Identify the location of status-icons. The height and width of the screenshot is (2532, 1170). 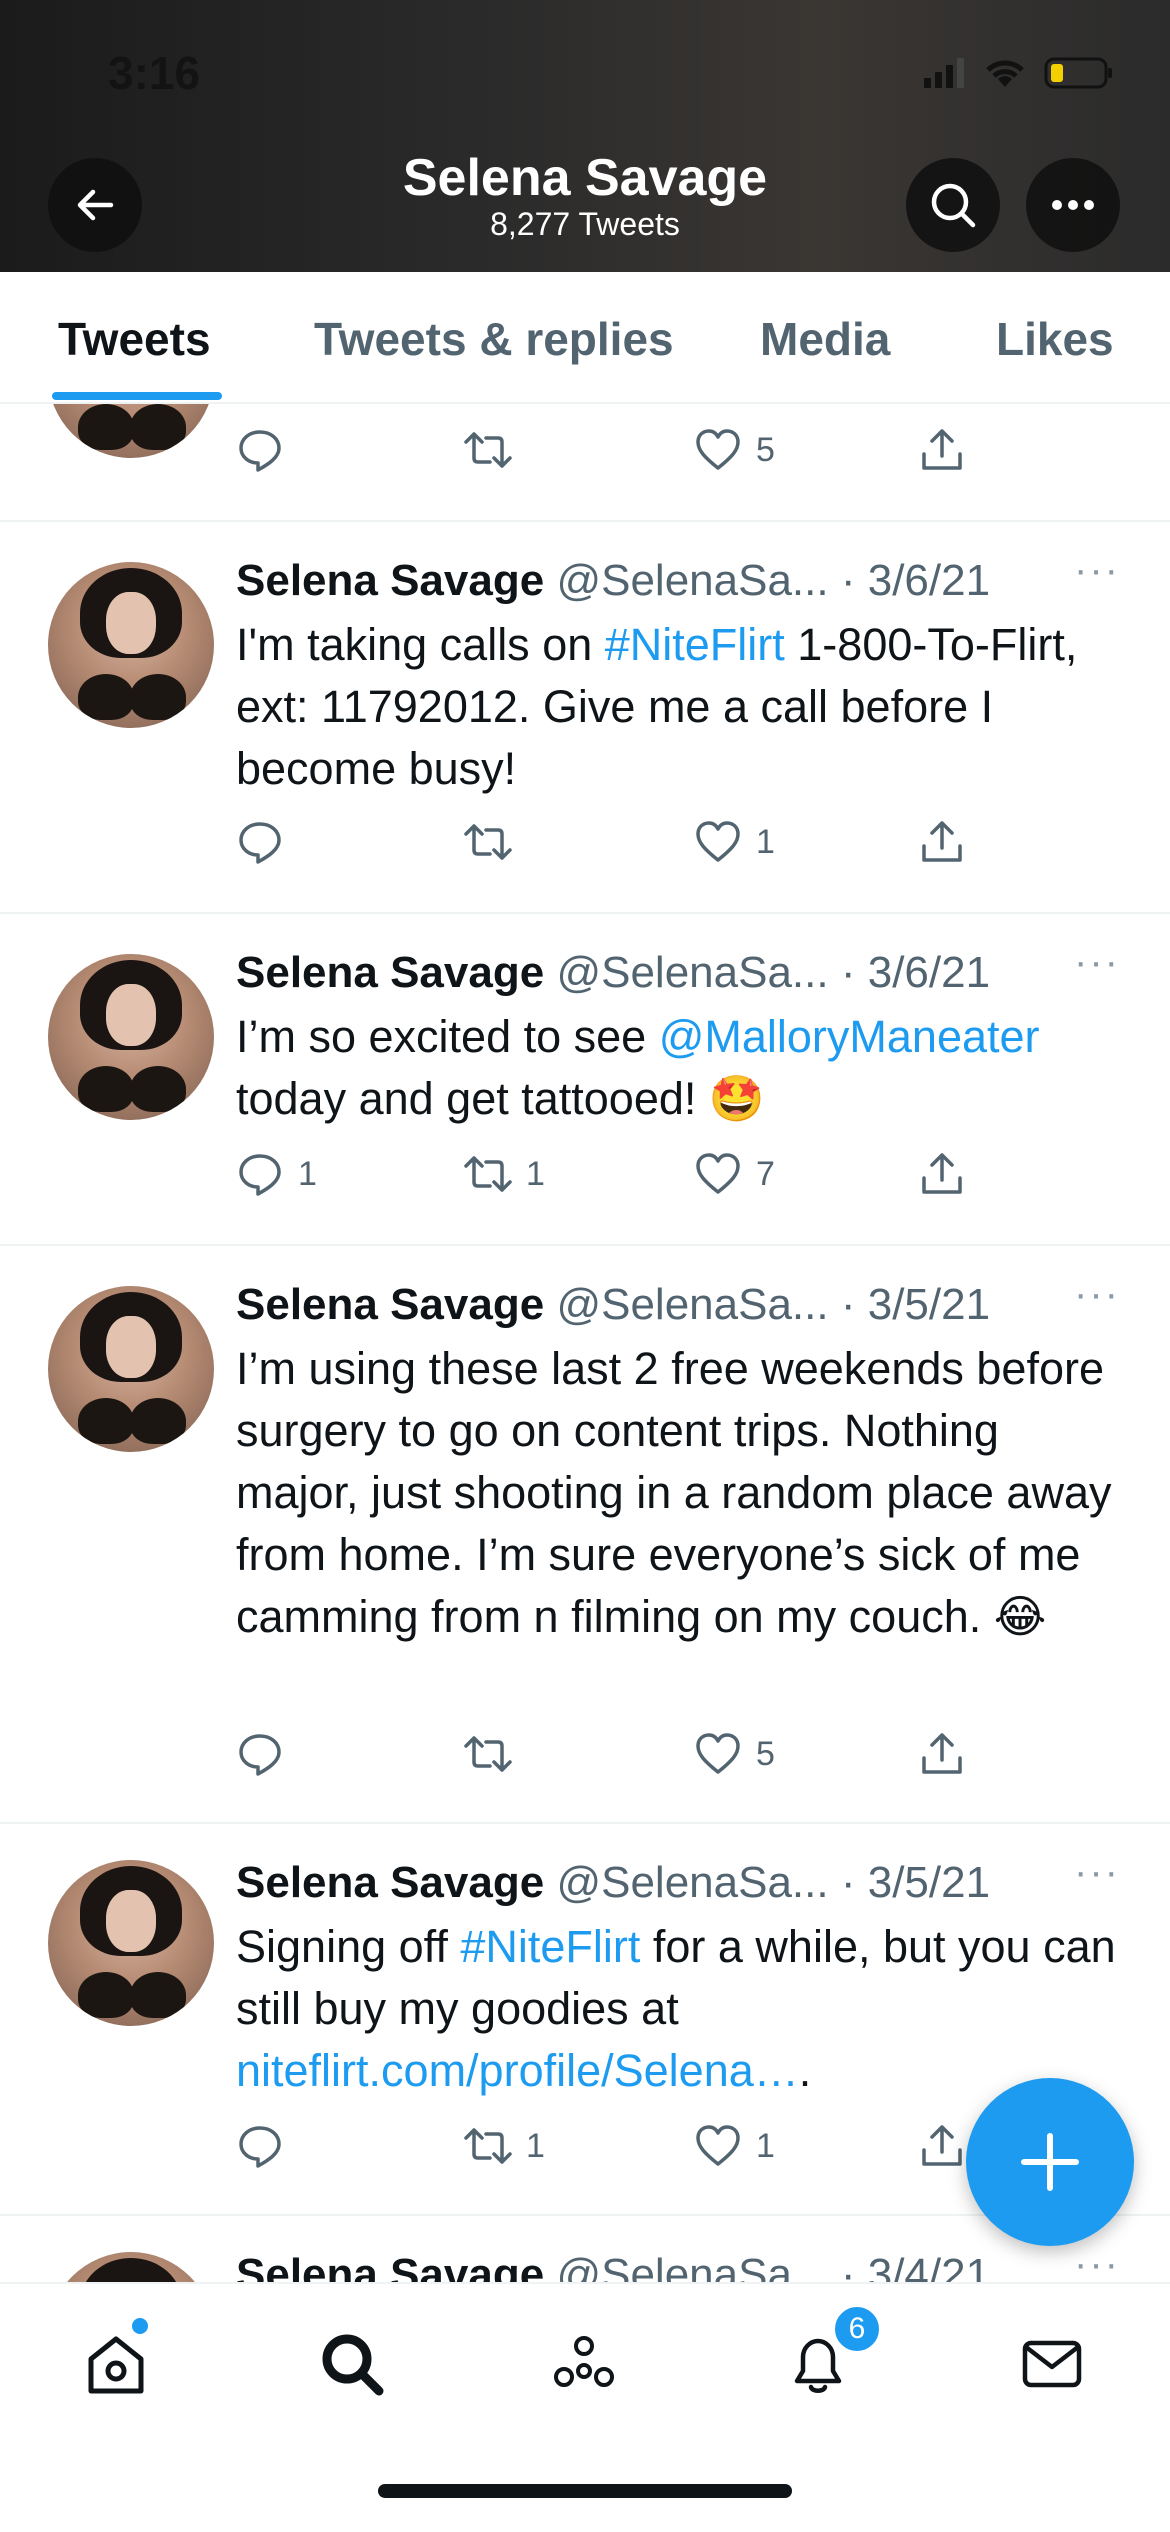
(1019, 73).